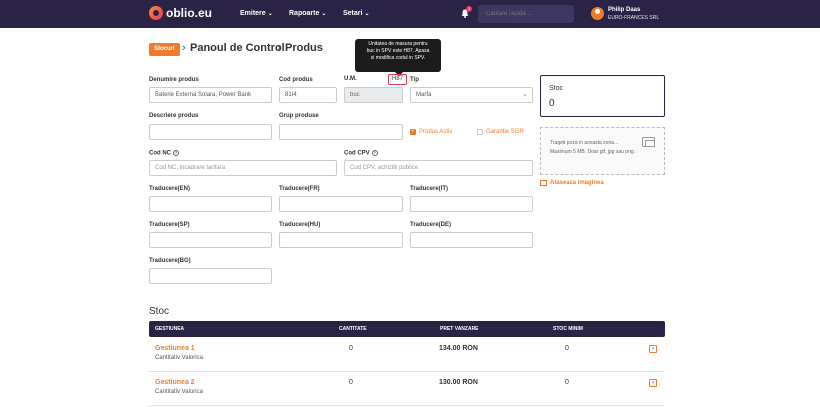 This screenshot has height=407, width=820. What do you see at coordinates (353, 13) in the screenshot?
I see `nav-menu-label: Setari` at bounding box center [353, 13].